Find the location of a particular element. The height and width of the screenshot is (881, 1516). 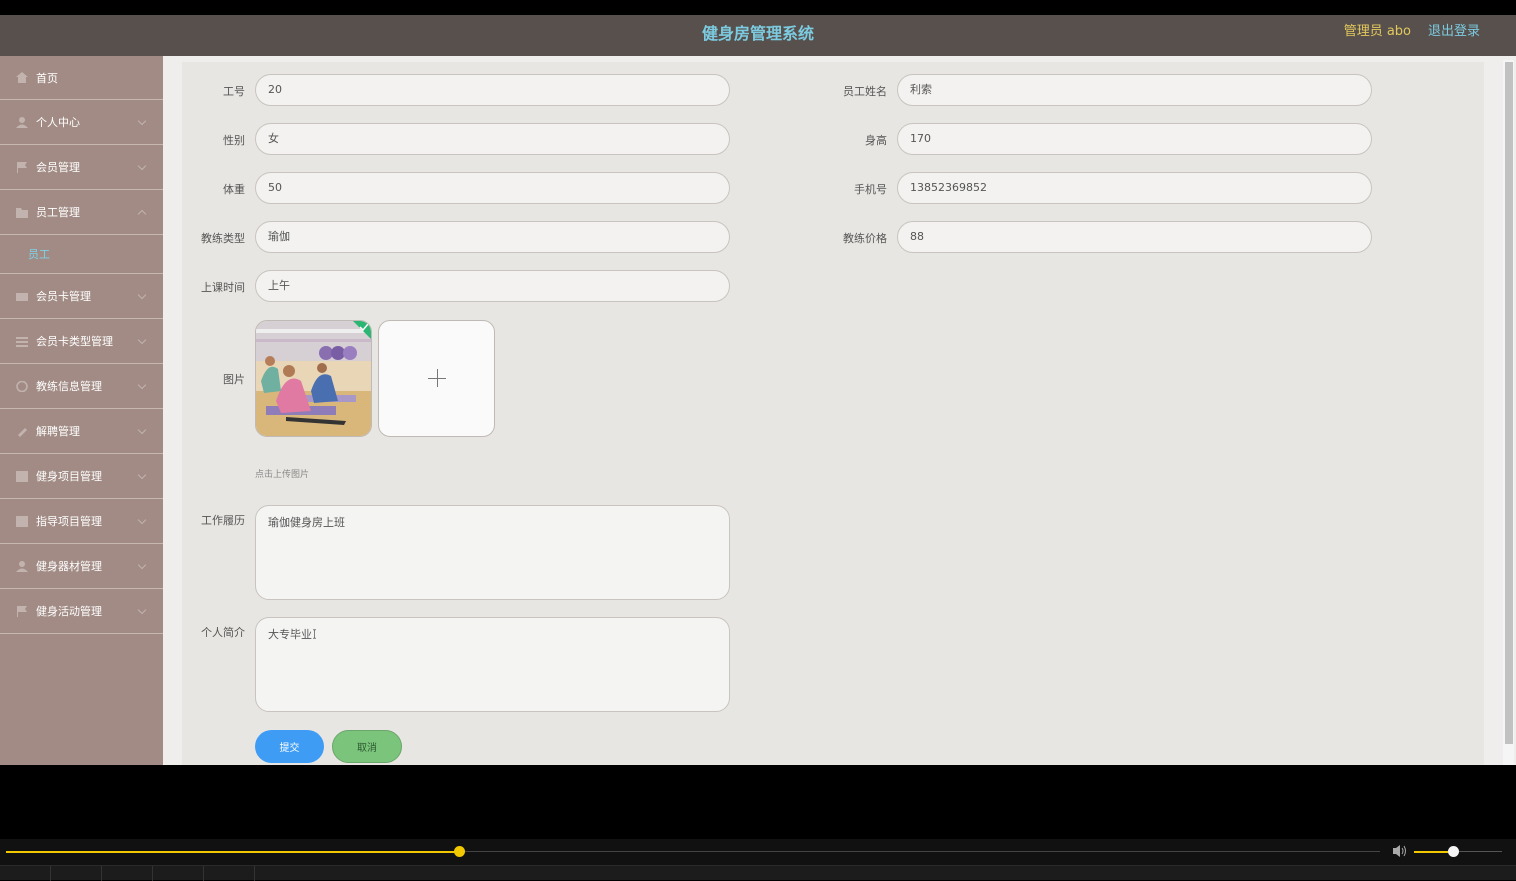

sidebar-item-guidance-project-mgmt: 指导项目管理 is located at coordinates (81, 521).